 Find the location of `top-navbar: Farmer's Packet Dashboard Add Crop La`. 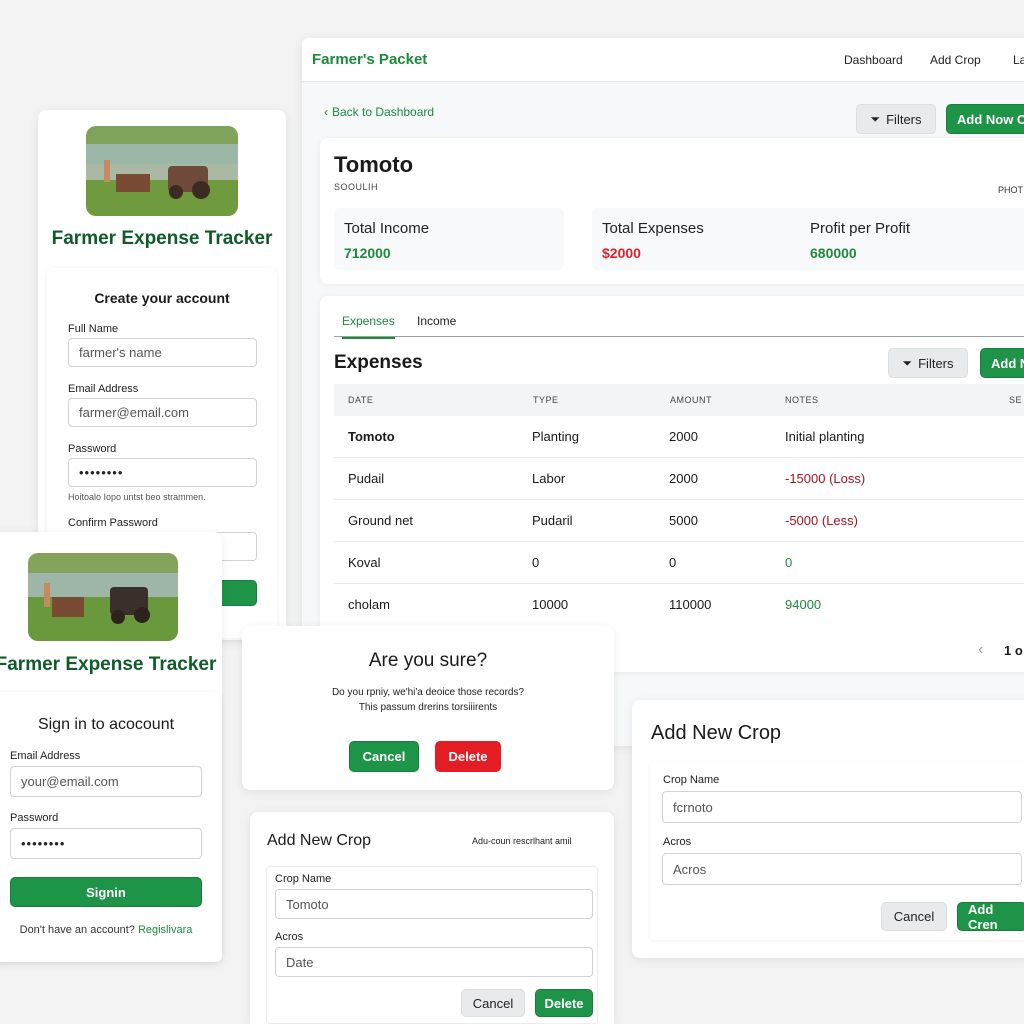

top-navbar: Farmer's Packet Dashboard Add Crop La is located at coordinates (663, 60).